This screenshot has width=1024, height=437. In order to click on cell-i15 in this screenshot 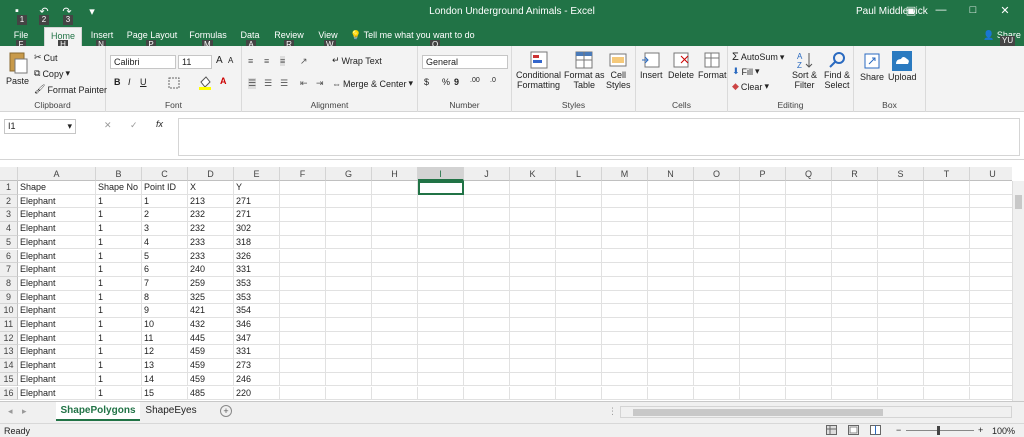, I will do `click(441, 379)`.